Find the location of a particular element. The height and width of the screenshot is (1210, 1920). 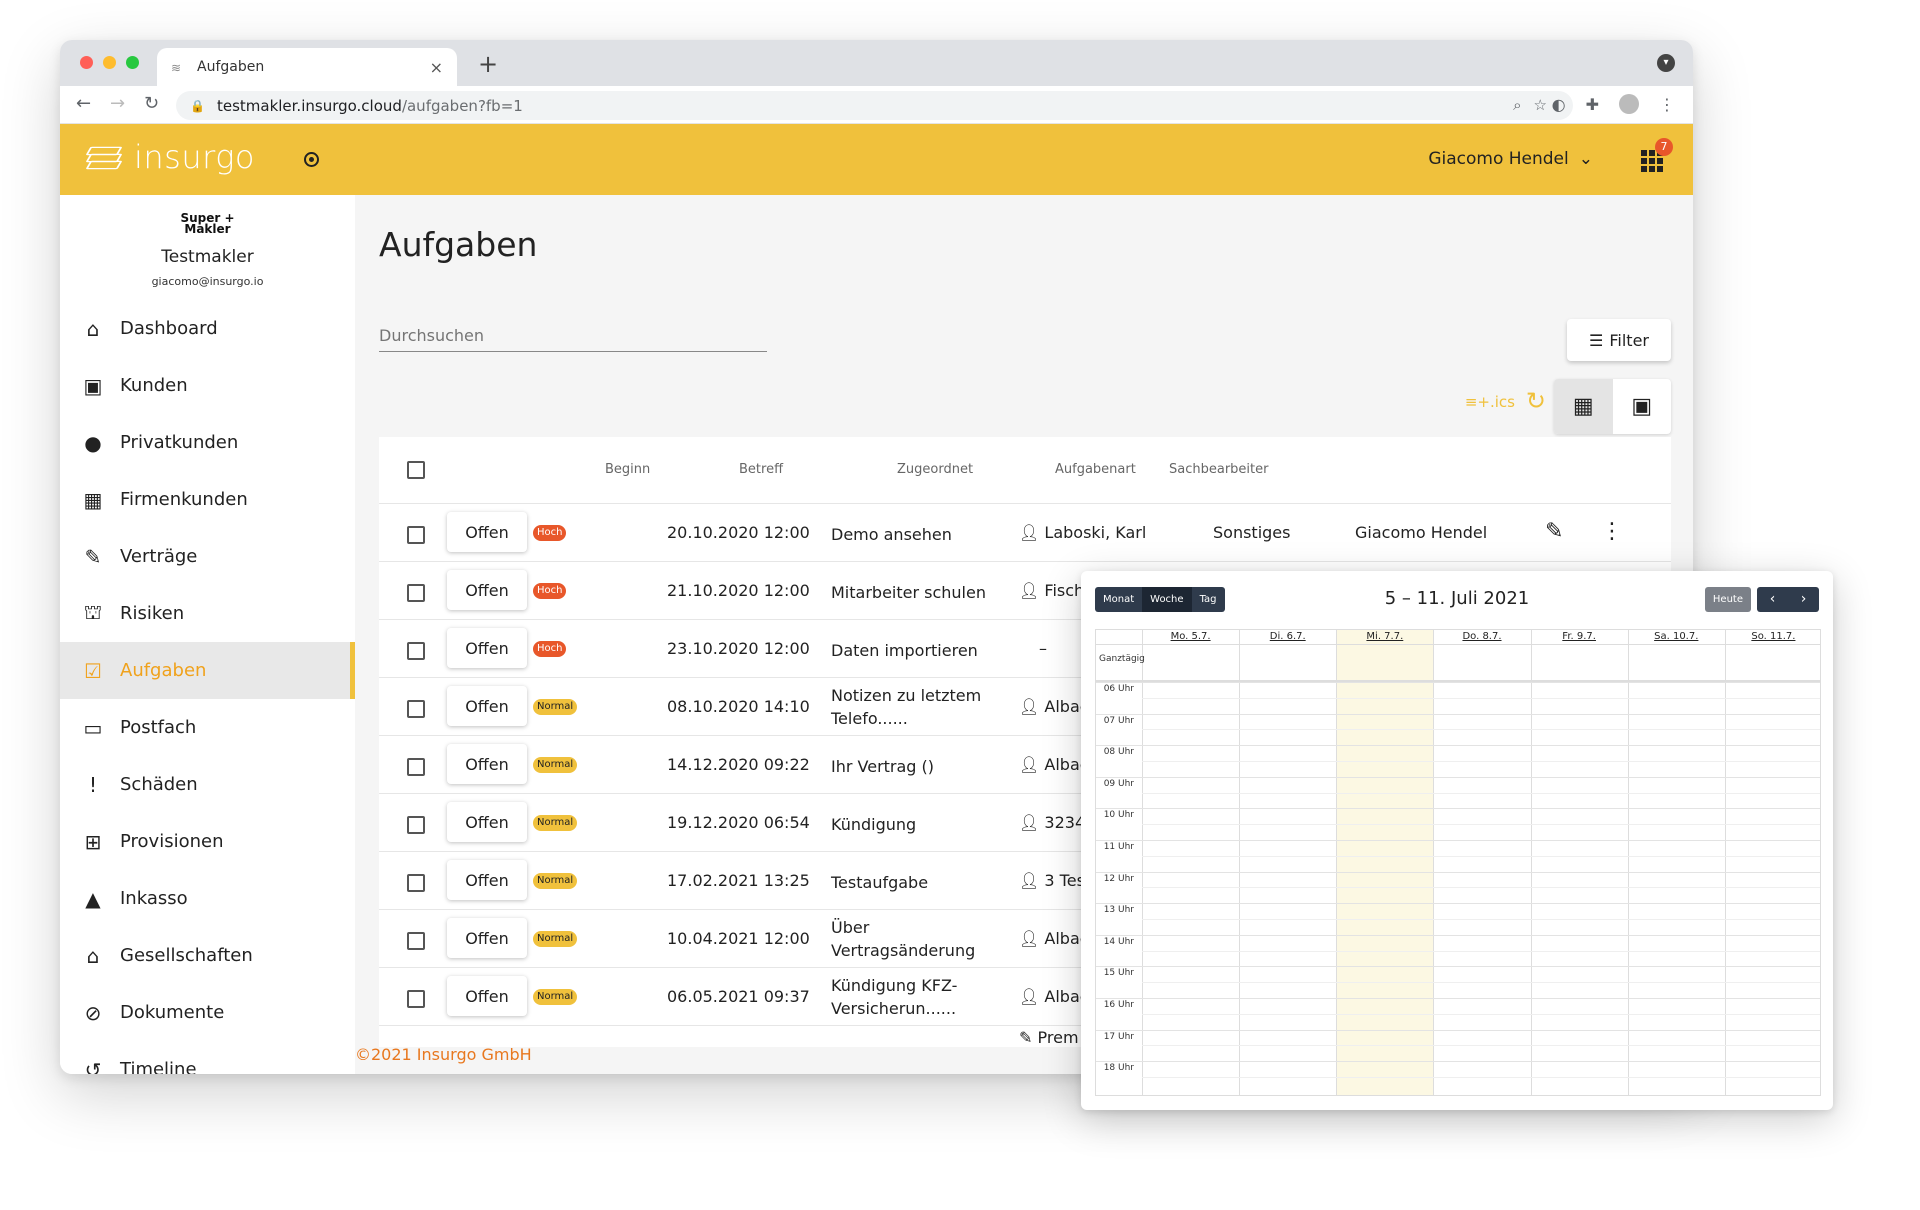

ics-export-button: ≡+.ics is located at coordinates (1490, 402).